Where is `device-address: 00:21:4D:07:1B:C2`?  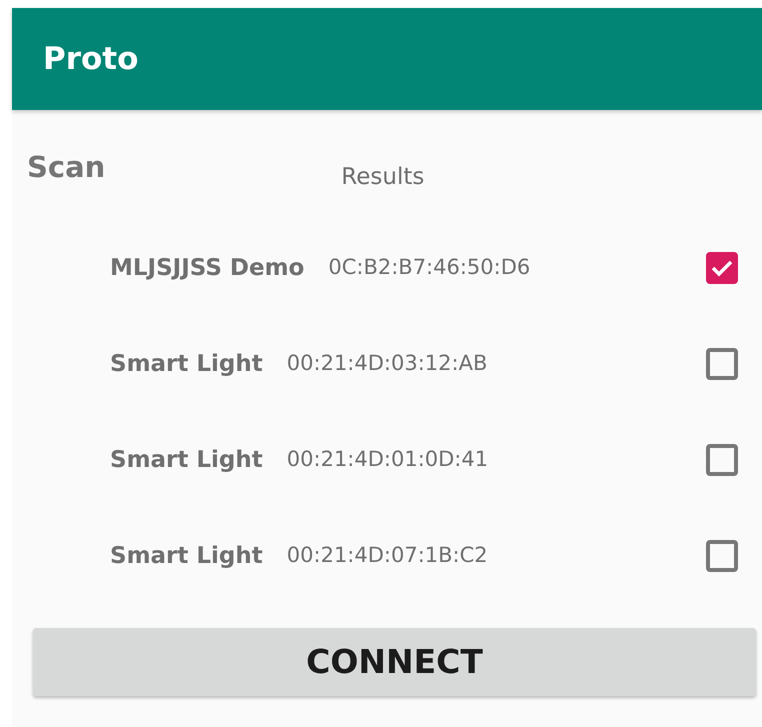 device-address: 00:21:4D:07:1B:C2 is located at coordinates (387, 556).